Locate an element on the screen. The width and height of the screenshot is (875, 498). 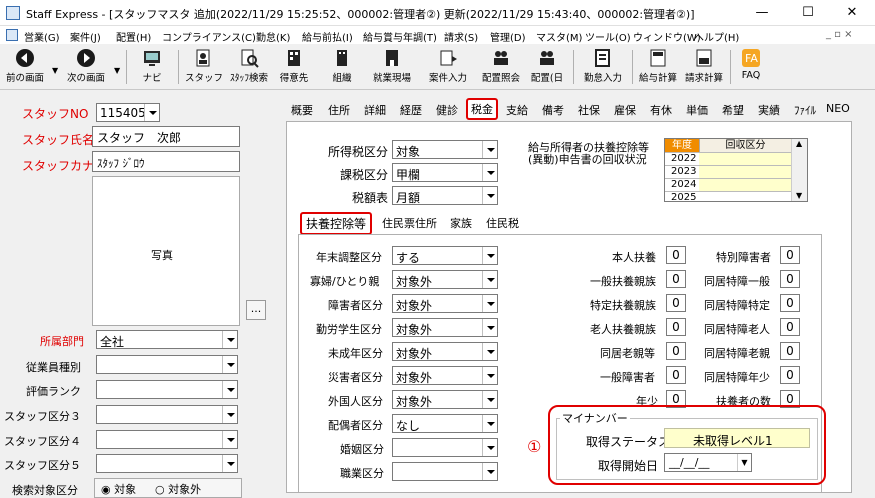
tab-social-insurance: 社保 is located at coordinates (589, 110).